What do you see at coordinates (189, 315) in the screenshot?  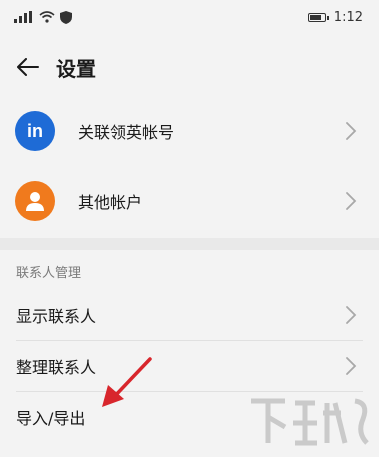 I see `display-contacts-row: 显示联系人` at bounding box center [189, 315].